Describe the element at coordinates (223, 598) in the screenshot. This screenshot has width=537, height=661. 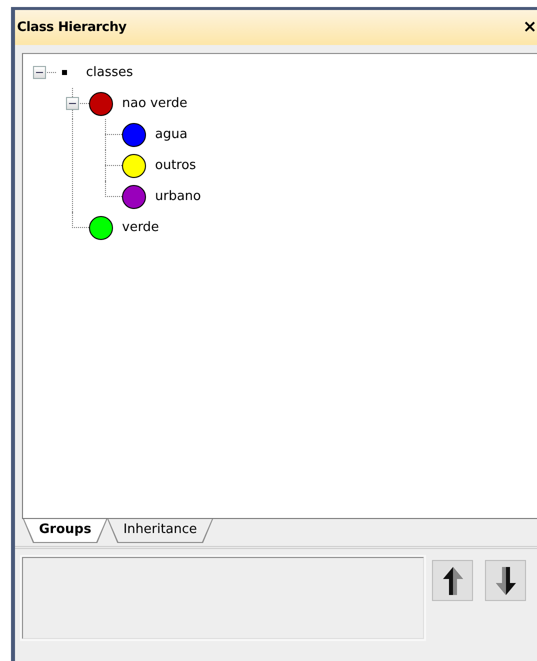
I see `text-field` at that location.